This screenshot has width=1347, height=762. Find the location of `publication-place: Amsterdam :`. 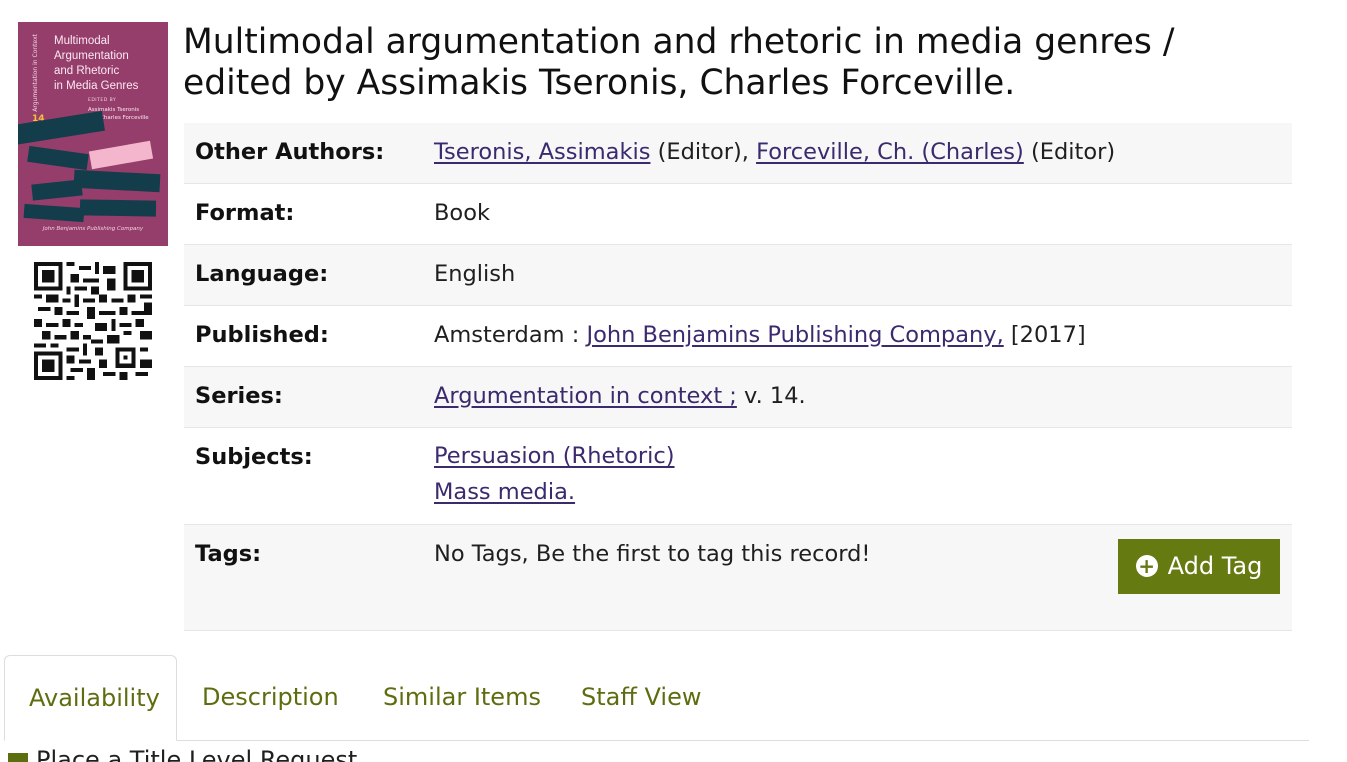

publication-place: Amsterdam : is located at coordinates (510, 334).